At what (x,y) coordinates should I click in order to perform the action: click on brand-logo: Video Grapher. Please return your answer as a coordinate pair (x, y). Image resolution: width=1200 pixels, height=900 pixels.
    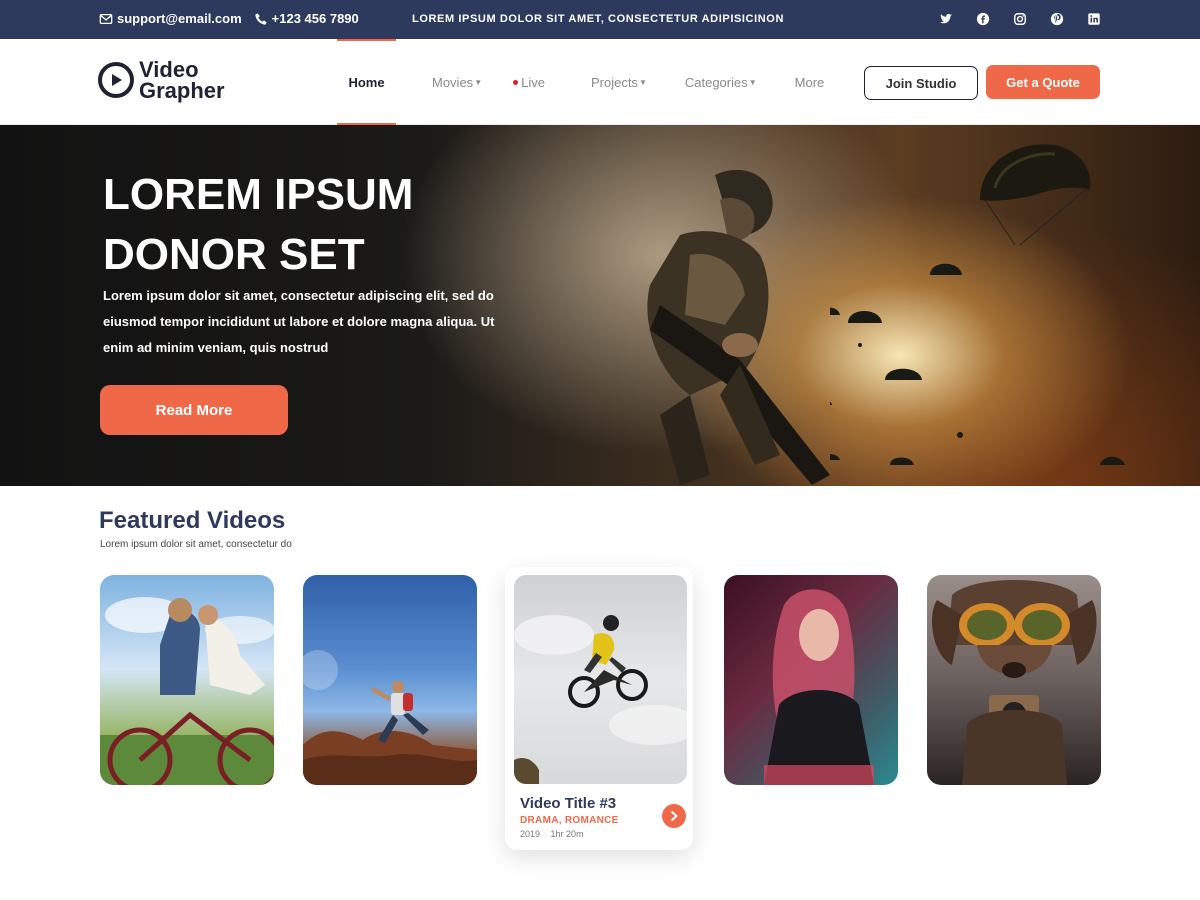
    Looking at the image, I should click on (161, 80).